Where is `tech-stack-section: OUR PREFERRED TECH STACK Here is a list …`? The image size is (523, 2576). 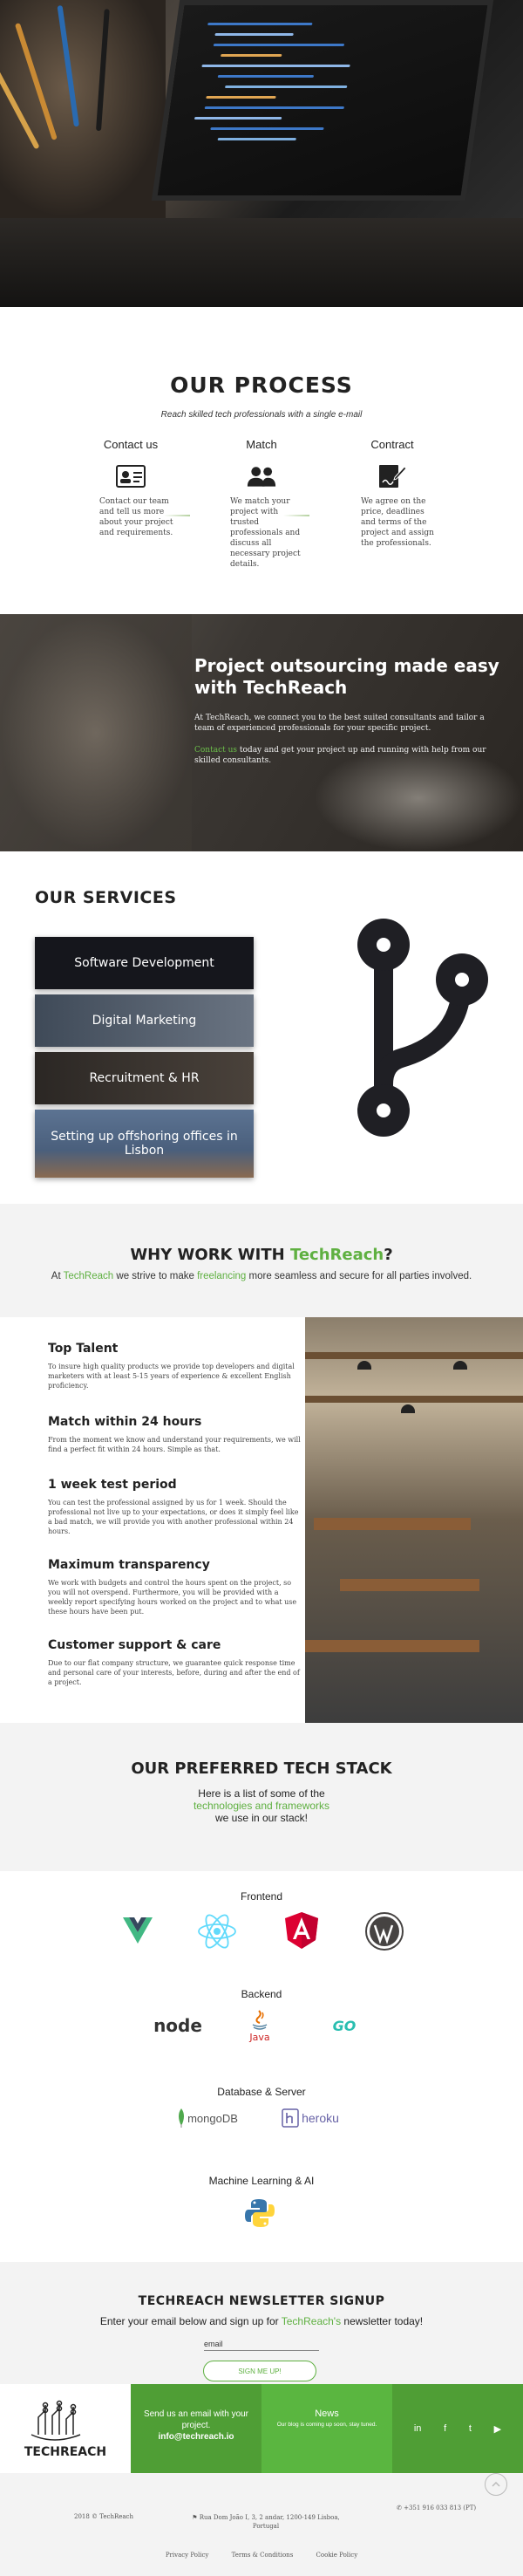 tech-stack-section: OUR PREFERRED TECH STACK Here is a list … is located at coordinates (261, 1797).